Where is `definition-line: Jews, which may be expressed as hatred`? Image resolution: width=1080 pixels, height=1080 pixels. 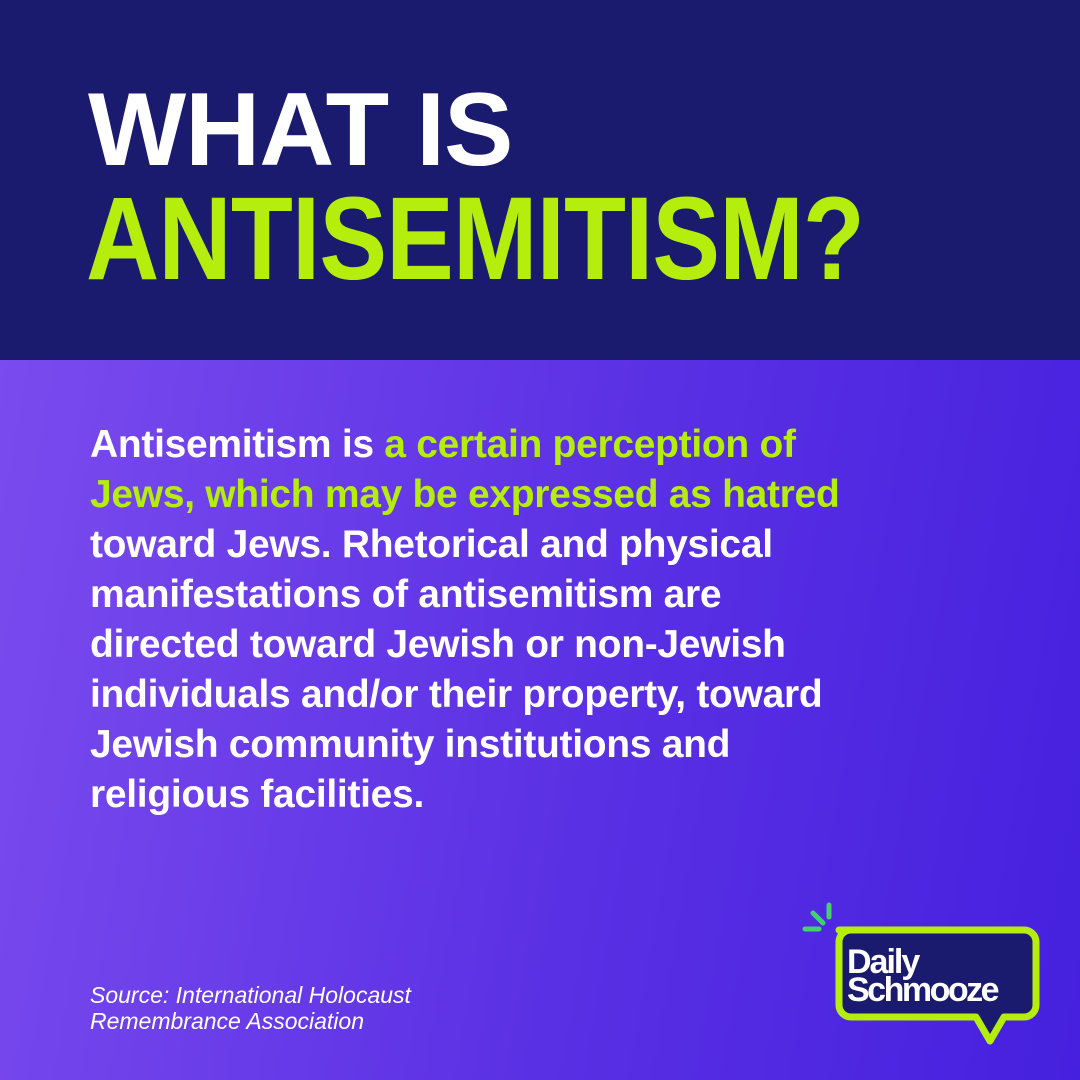 definition-line: Jews, which may be expressed as hatred is located at coordinates (465, 495).